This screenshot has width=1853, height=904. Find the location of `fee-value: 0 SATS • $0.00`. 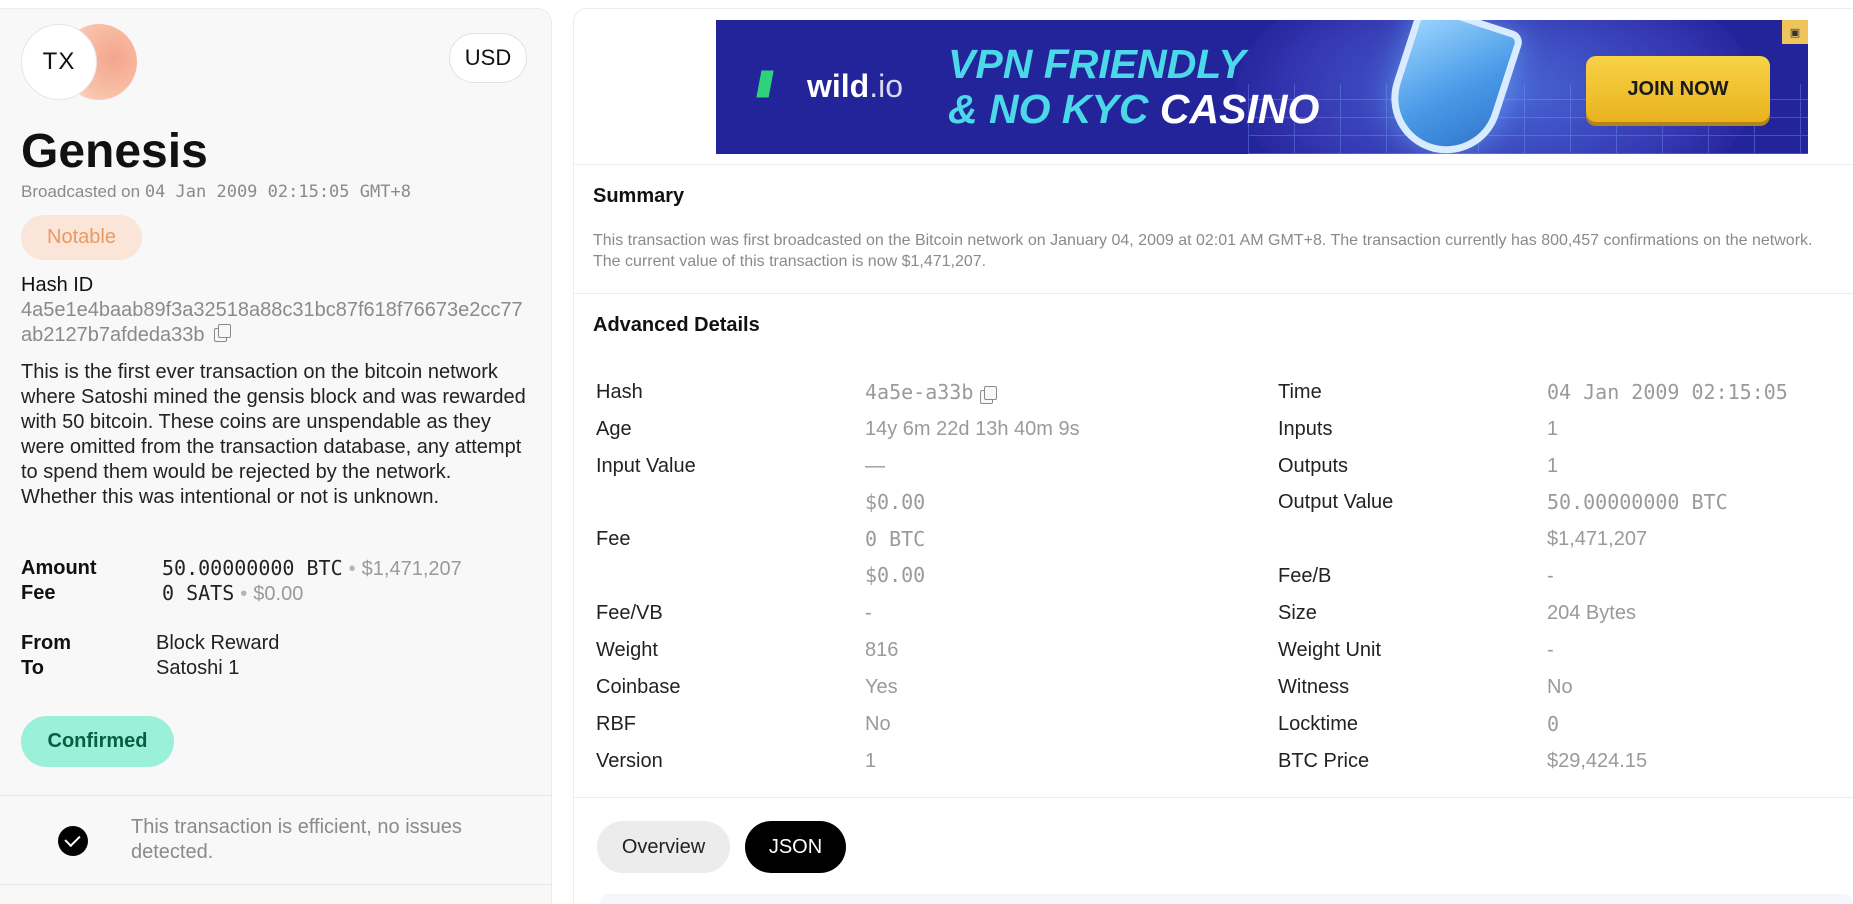

fee-value: 0 SATS • $0.00 is located at coordinates (233, 593).